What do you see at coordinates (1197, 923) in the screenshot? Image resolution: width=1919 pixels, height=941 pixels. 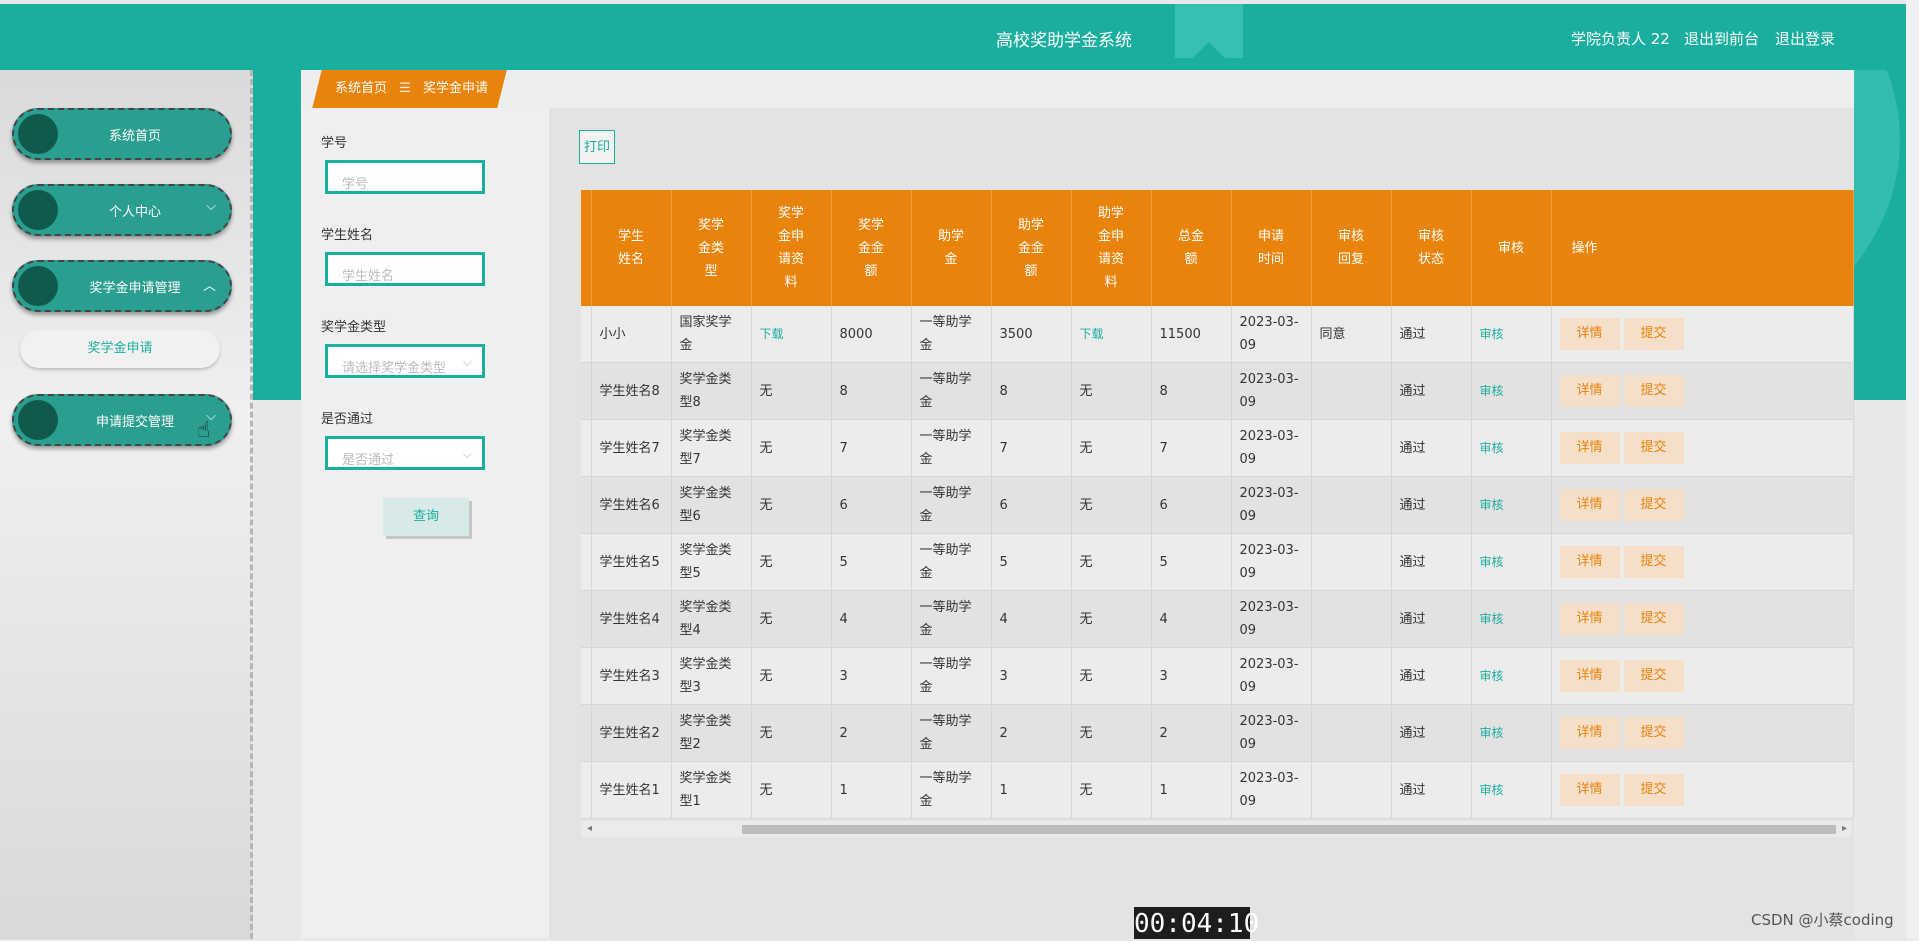 I see `recording-timer: 00:04:10` at bounding box center [1197, 923].